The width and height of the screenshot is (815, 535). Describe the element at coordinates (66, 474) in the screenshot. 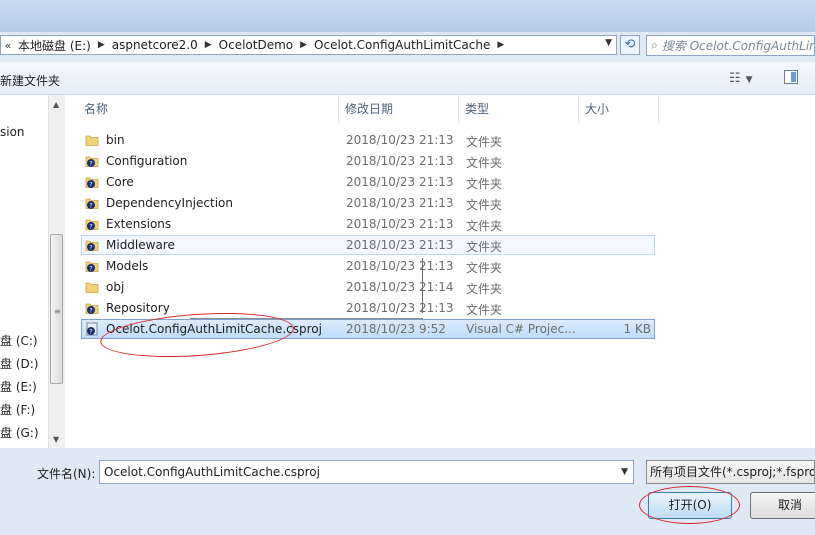

I see `filename-label: 文件名(N):` at that location.